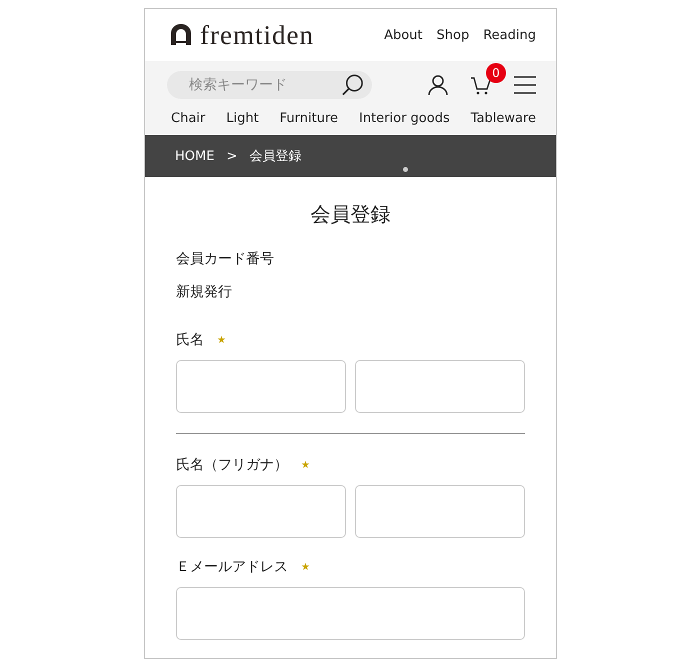 This screenshot has width=700, height=666. Describe the element at coordinates (503, 118) in the screenshot. I see `category-link: Tableware` at that location.